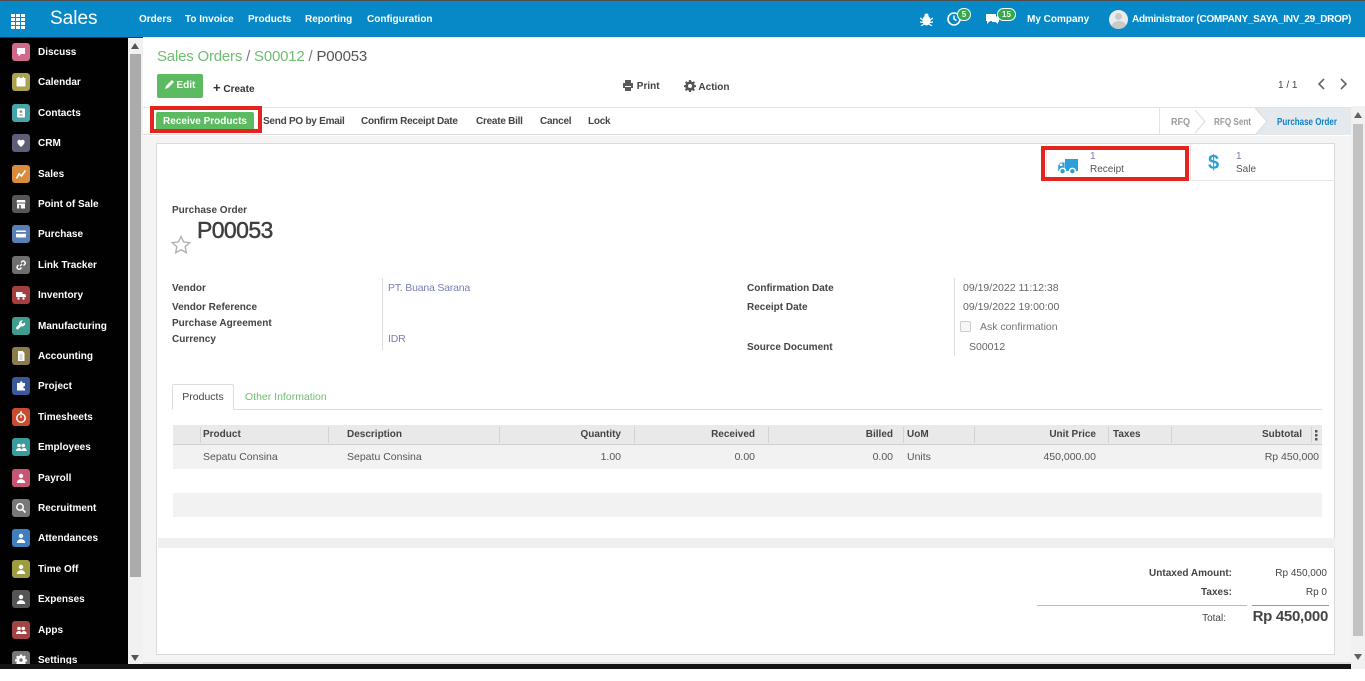  What do you see at coordinates (1307, 122) in the screenshot?
I see `svg-text: Purchase Order` at bounding box center [1307, 122].